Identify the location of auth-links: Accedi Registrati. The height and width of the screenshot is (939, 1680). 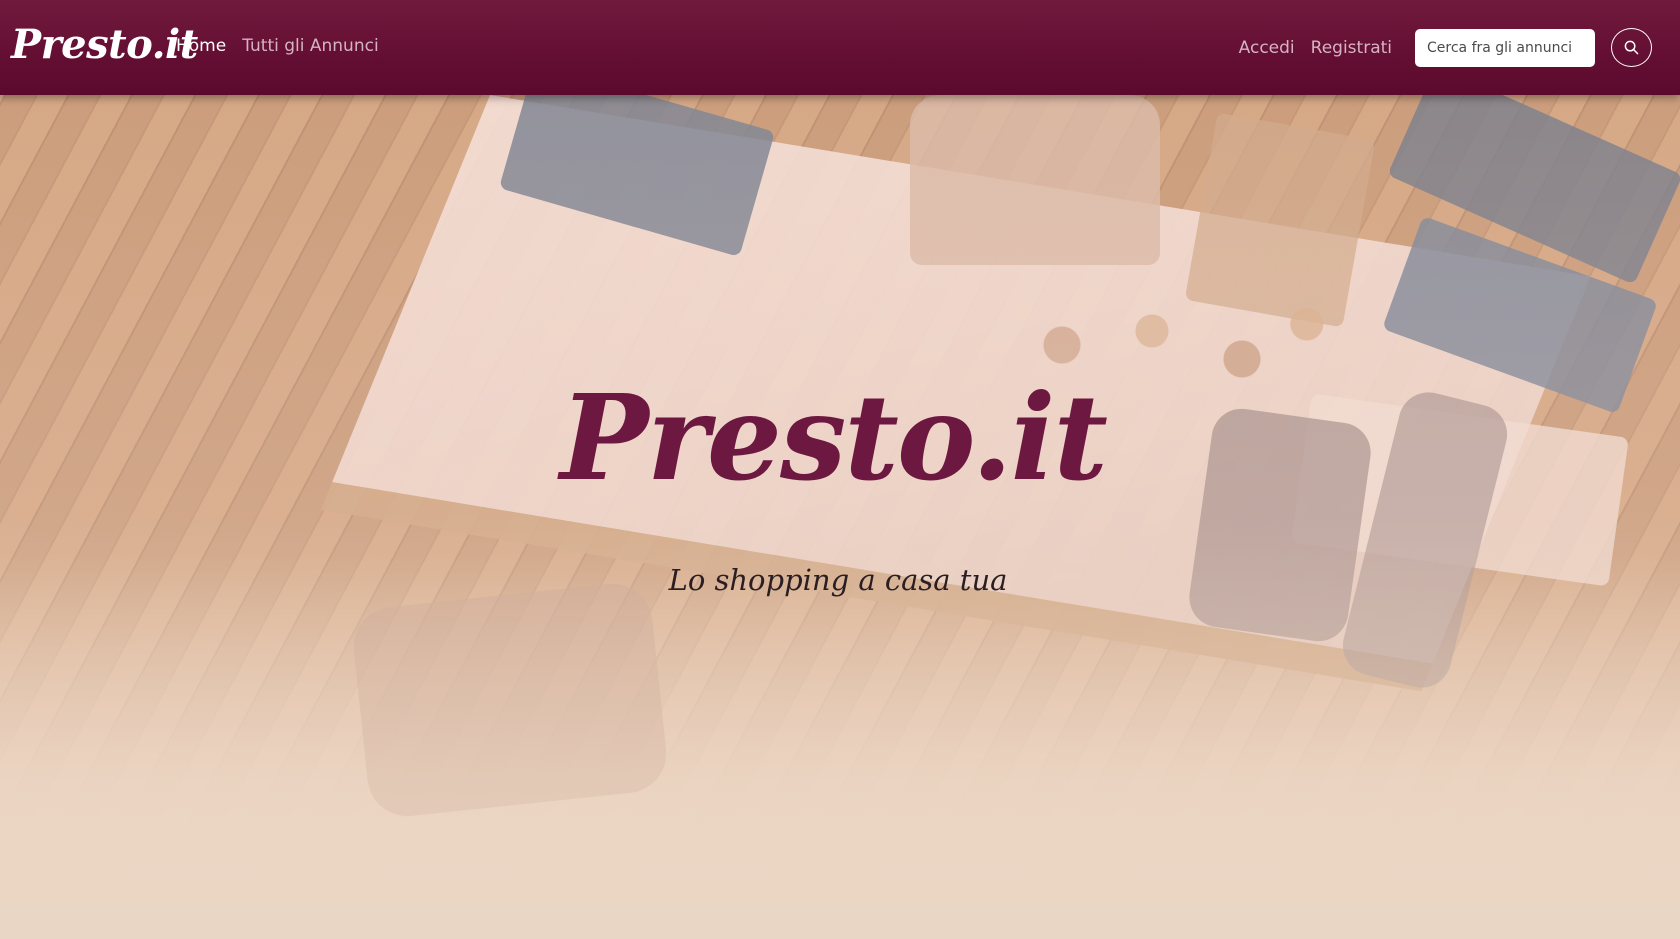
(1315, 48).